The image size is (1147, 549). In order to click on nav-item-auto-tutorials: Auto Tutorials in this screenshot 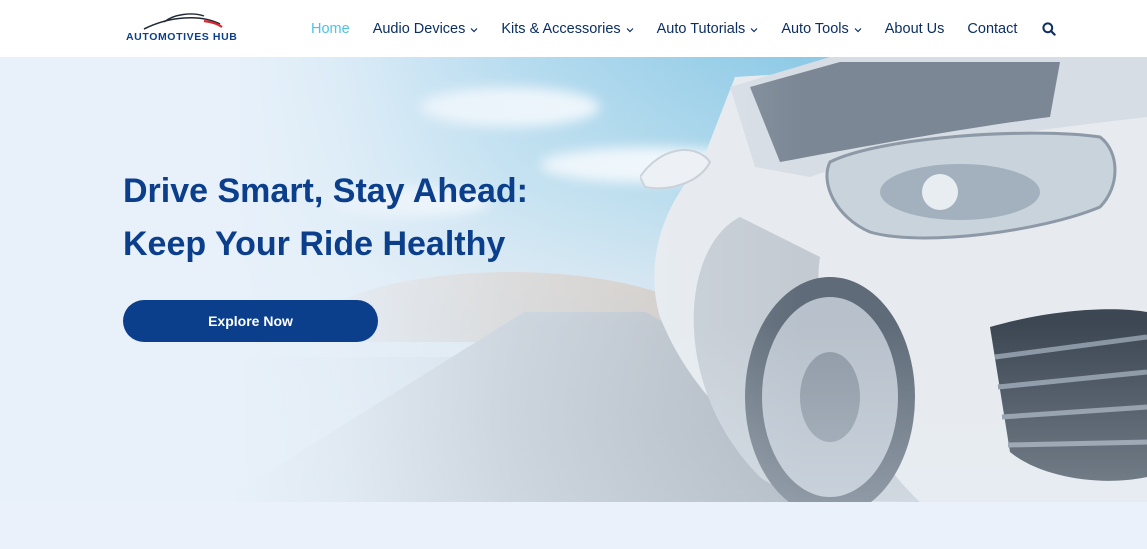, I will do `click(708, 29)`.